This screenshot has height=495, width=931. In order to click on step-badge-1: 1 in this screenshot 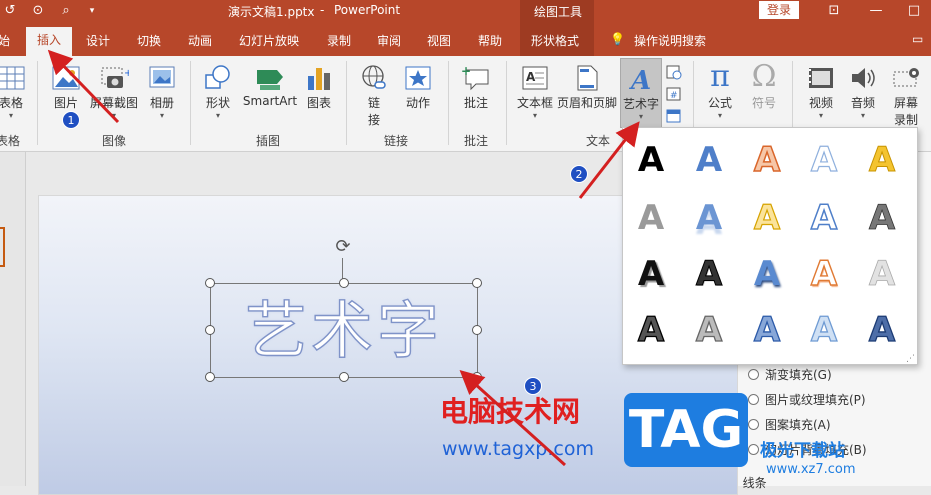, I will do `click(71, 120)`.